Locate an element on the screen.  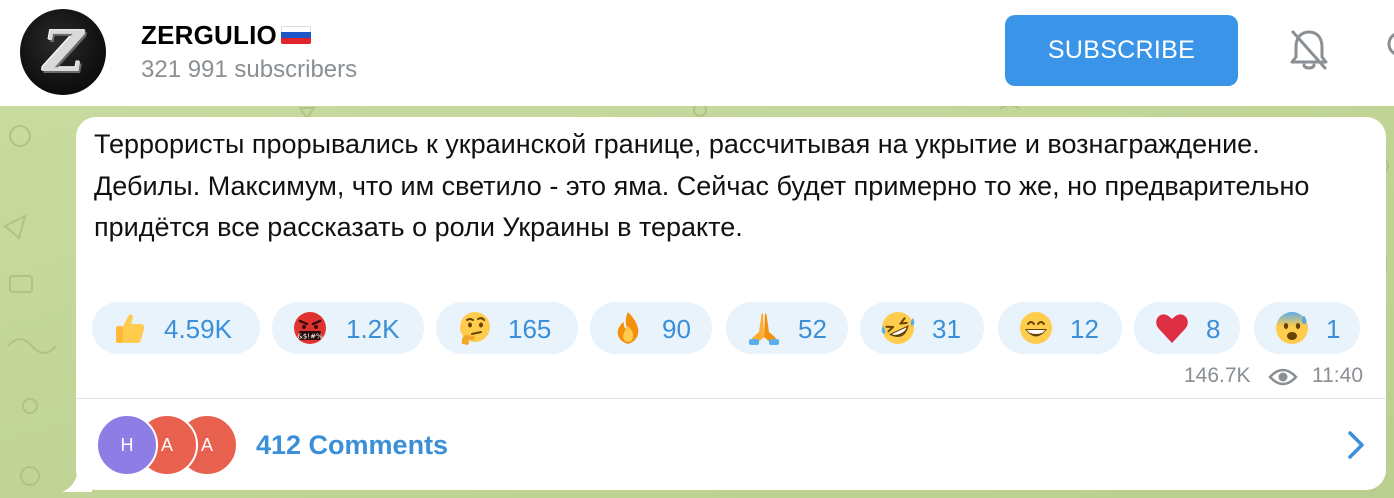
reaction-count: 1.2K is located at coordinates (373, 329).